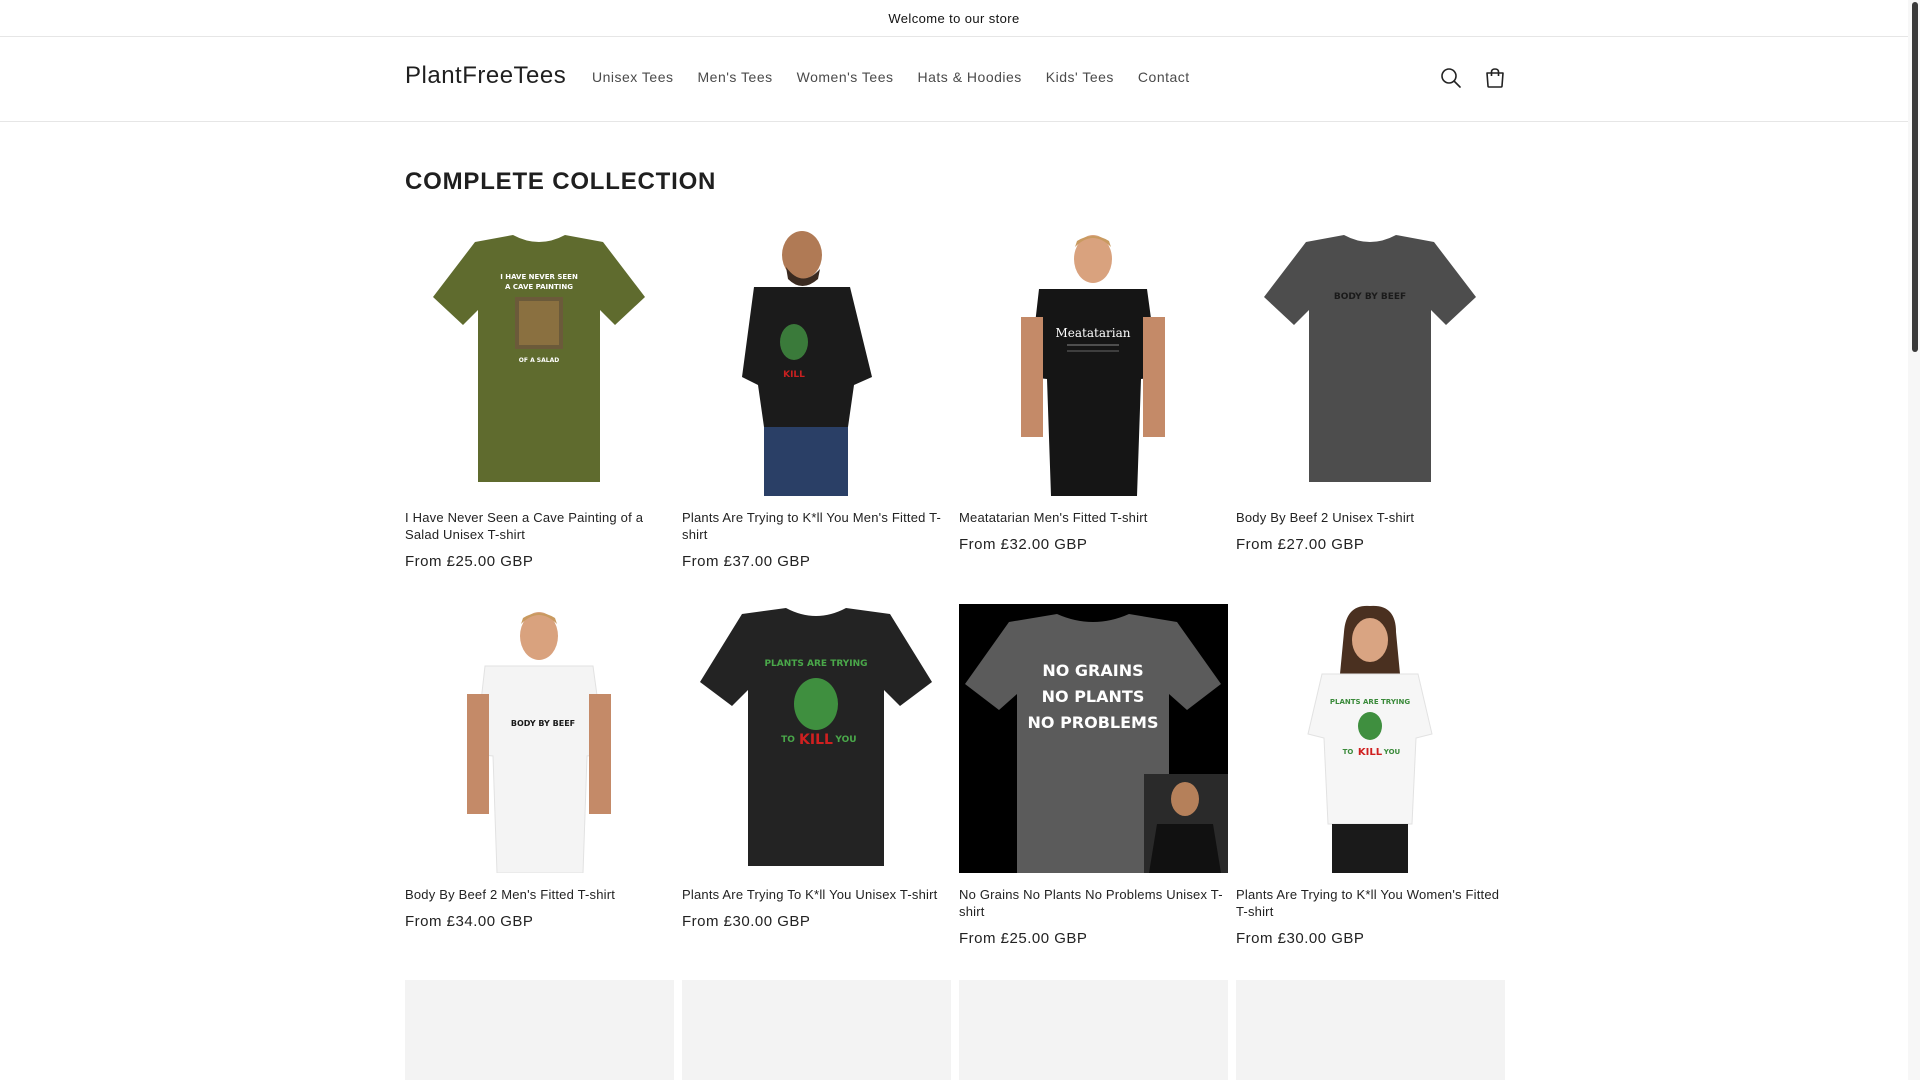 This screenshot has width=1920, height=1080. What do you see at coordinates (539, 277) in the screenshot?
I see `shirt-print-line: I HAVE NEVER SEEN` at bounding box center [539, 277].